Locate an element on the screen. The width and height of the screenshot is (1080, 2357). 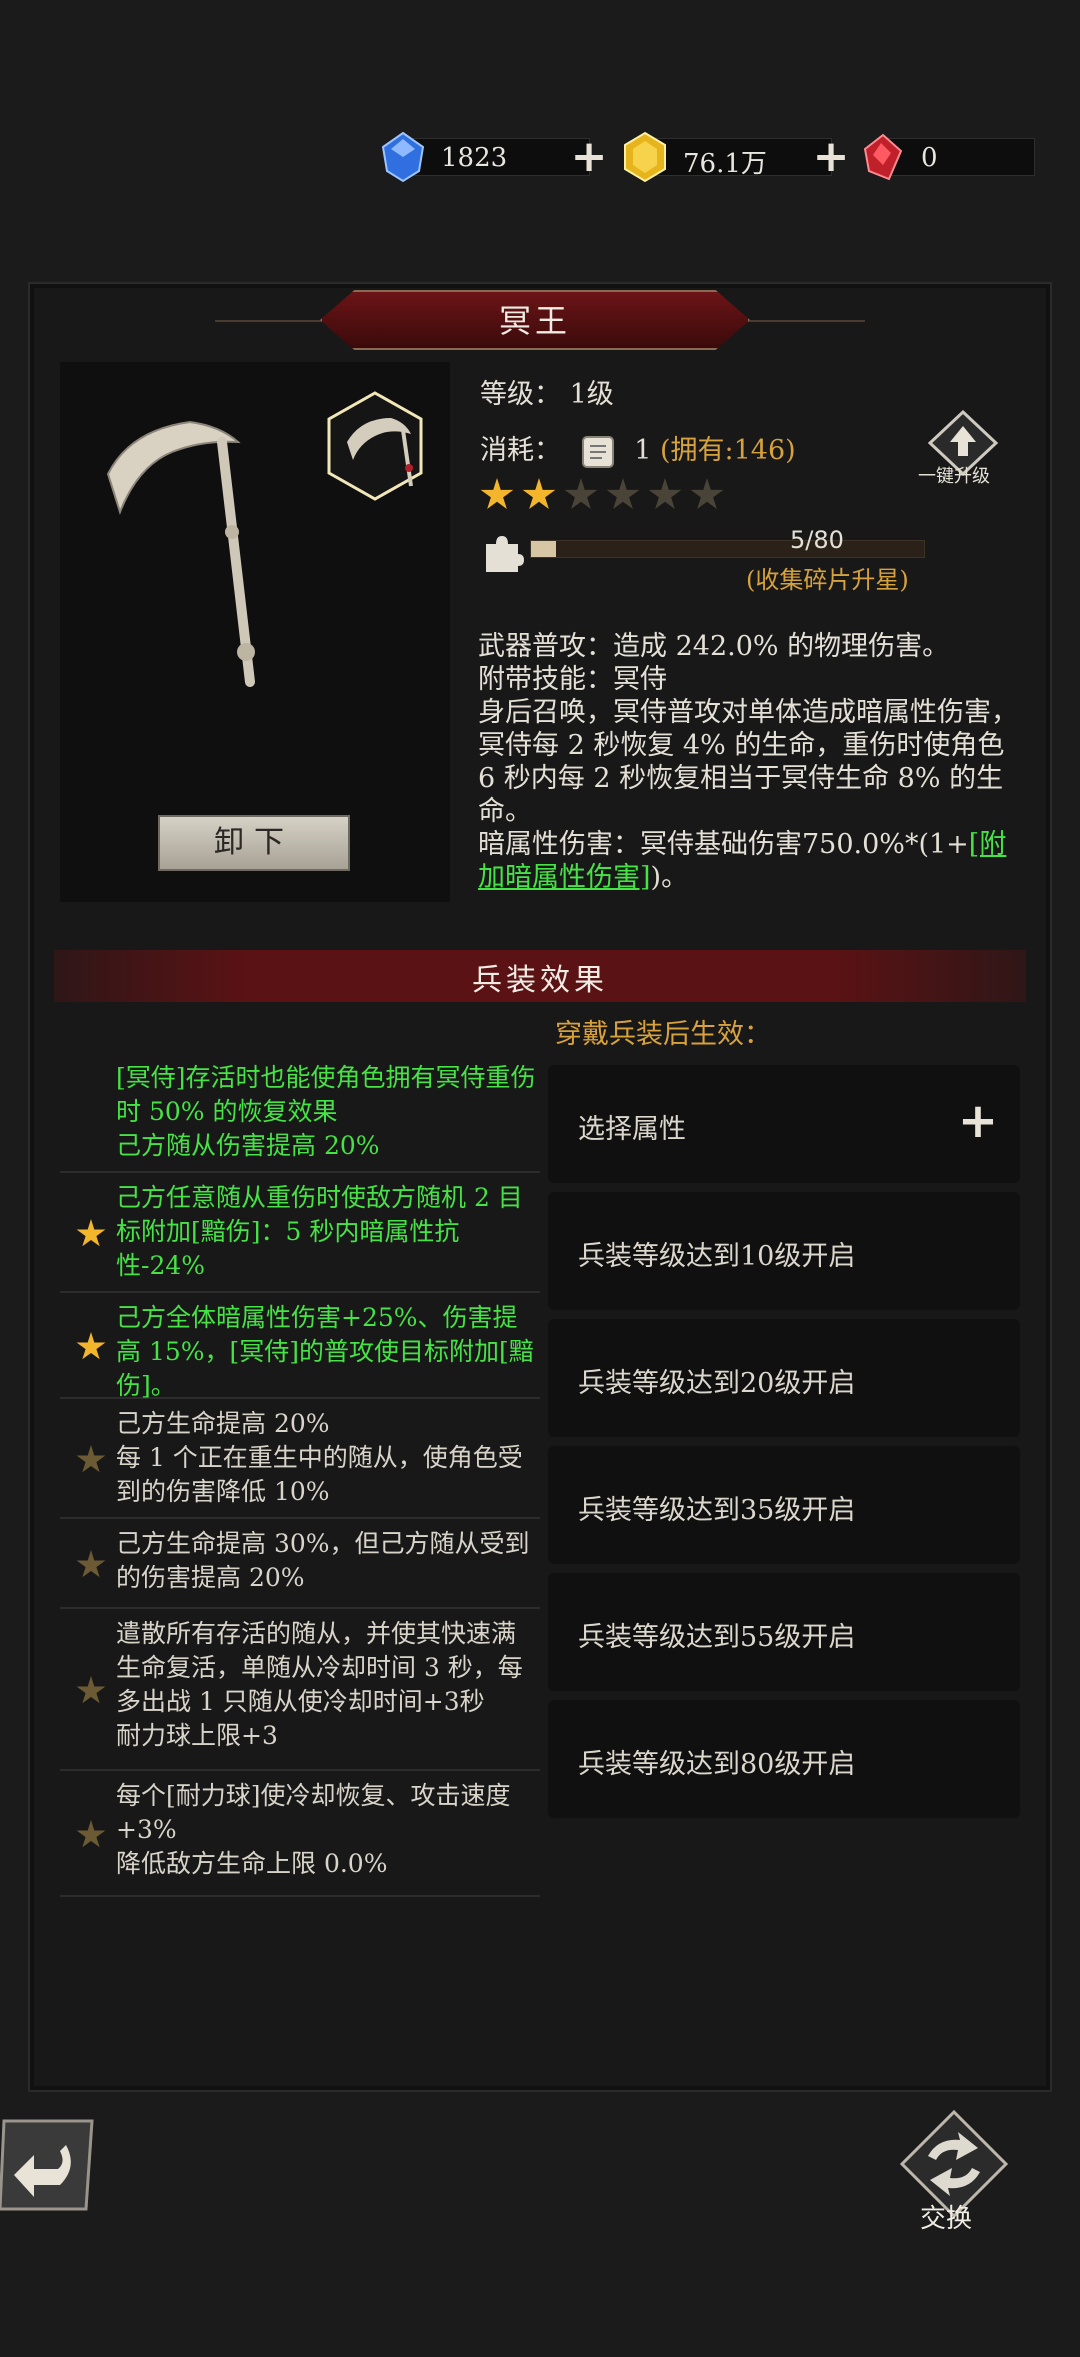
currency-bar: 1823 + 76.1万 + 0 is located at coordinates (720, 157).